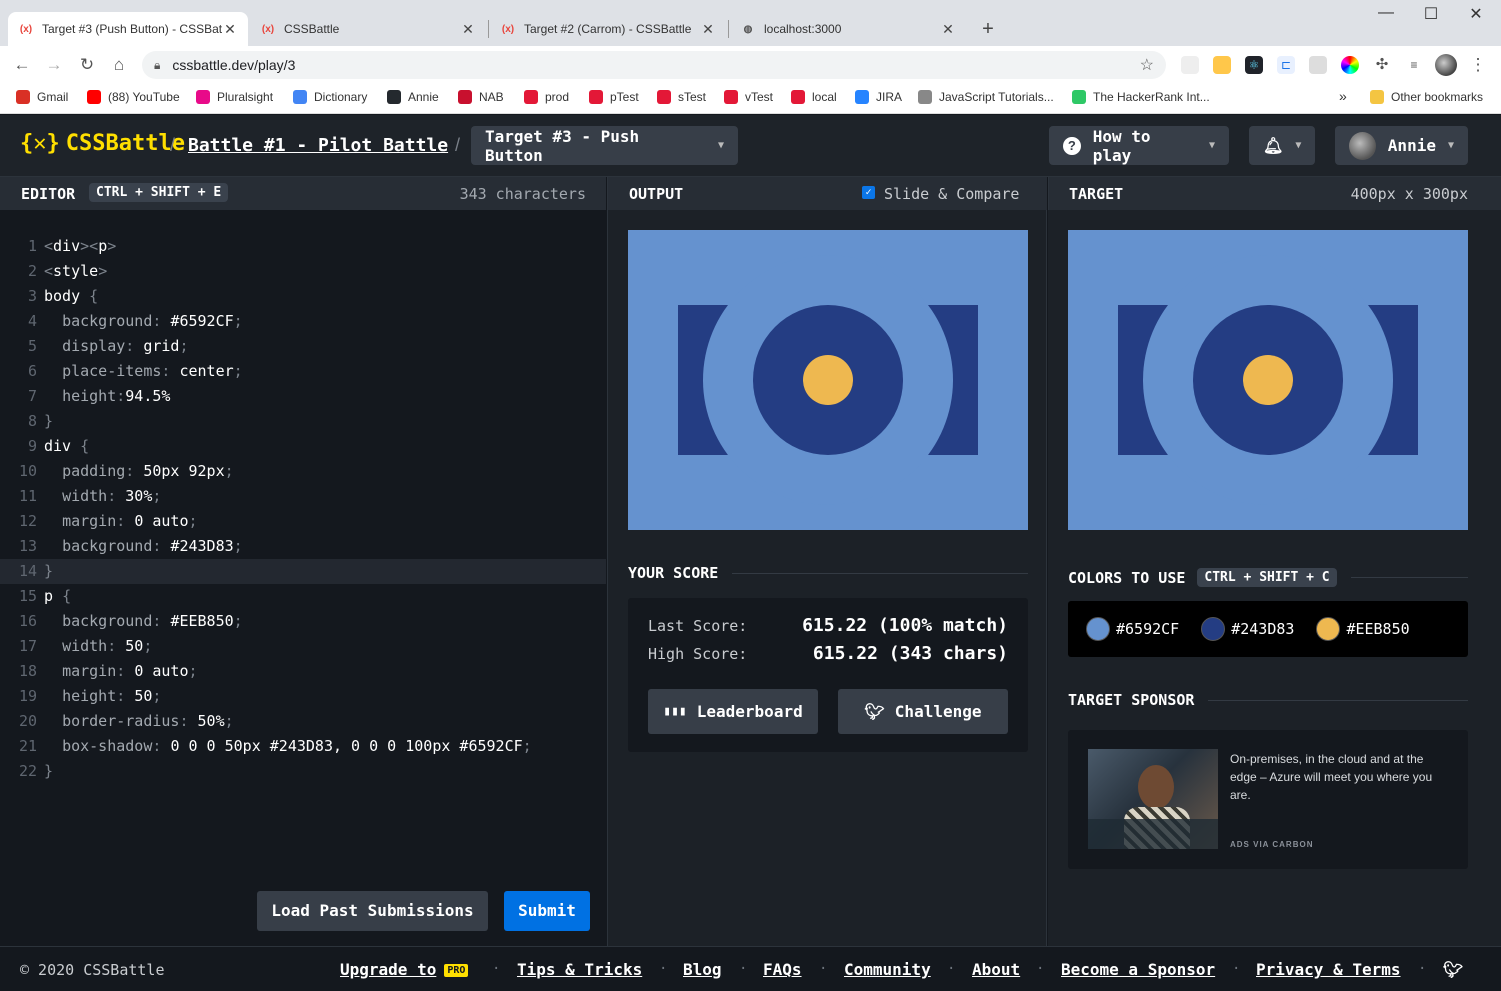  Describe the element at coordinates (1386, 15) in the screenshot. I see `minimize-icon: —` at that location.